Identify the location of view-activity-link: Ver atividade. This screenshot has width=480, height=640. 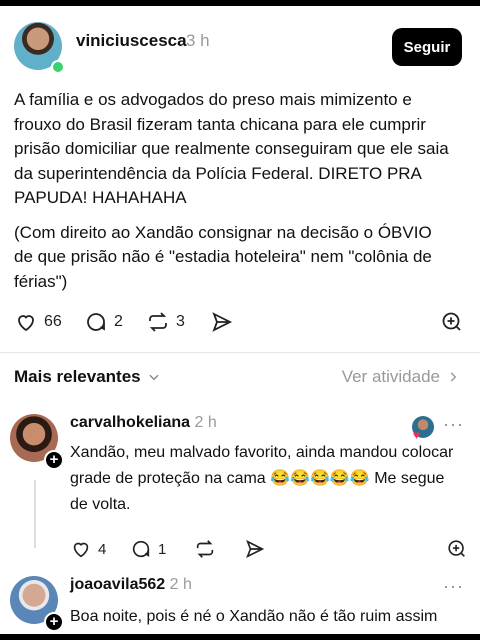
(401, 377).